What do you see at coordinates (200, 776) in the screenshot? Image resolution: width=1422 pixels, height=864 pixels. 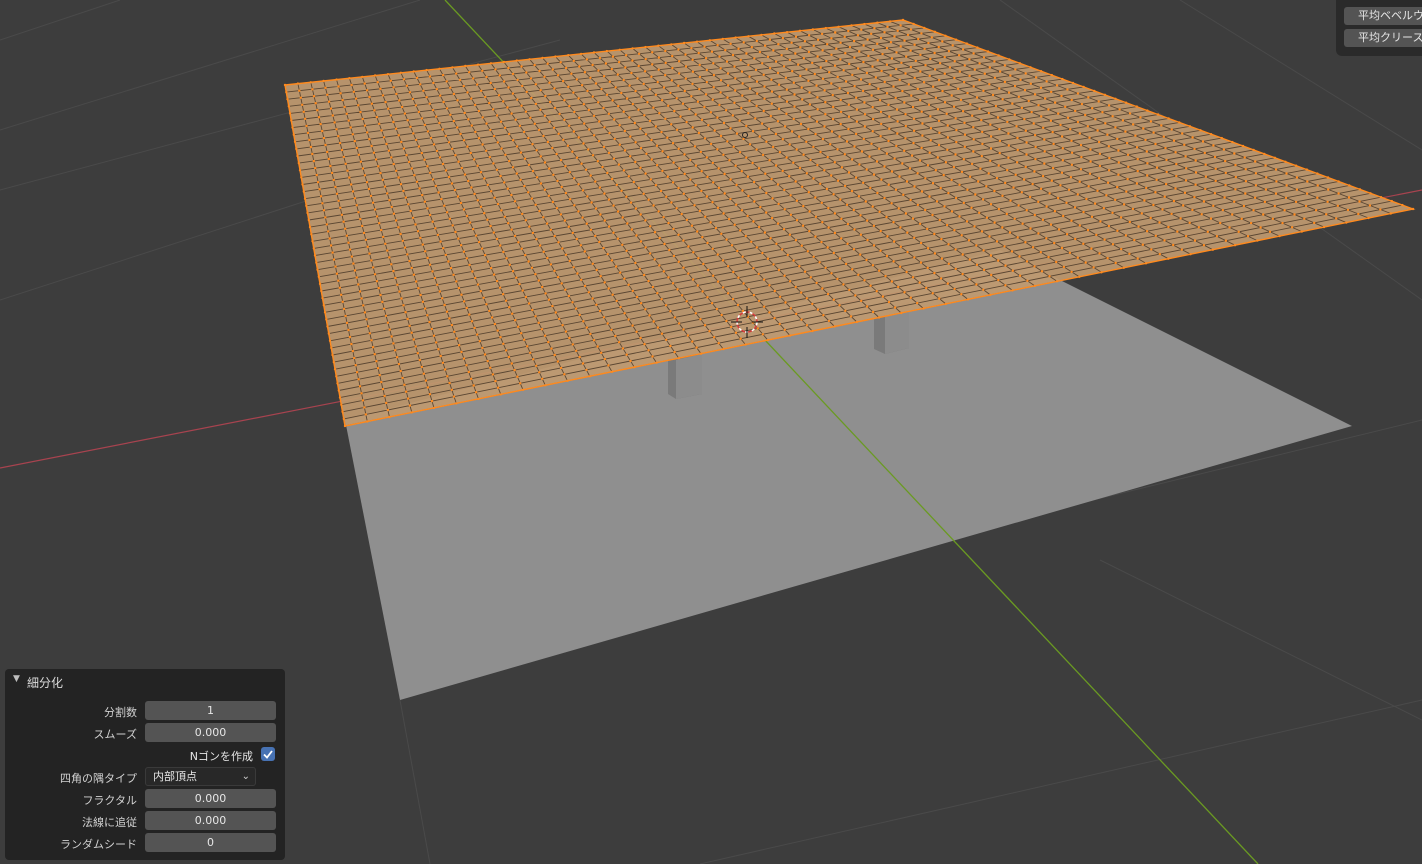 I see `quad-corner-type-select: 内部頂点 ⌄` at bounding box center [200, 776].